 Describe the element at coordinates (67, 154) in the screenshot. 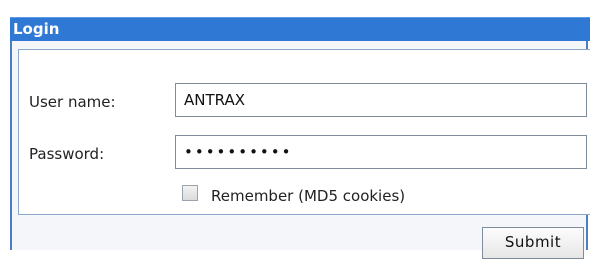

I see `password-label: Password:` at that location.